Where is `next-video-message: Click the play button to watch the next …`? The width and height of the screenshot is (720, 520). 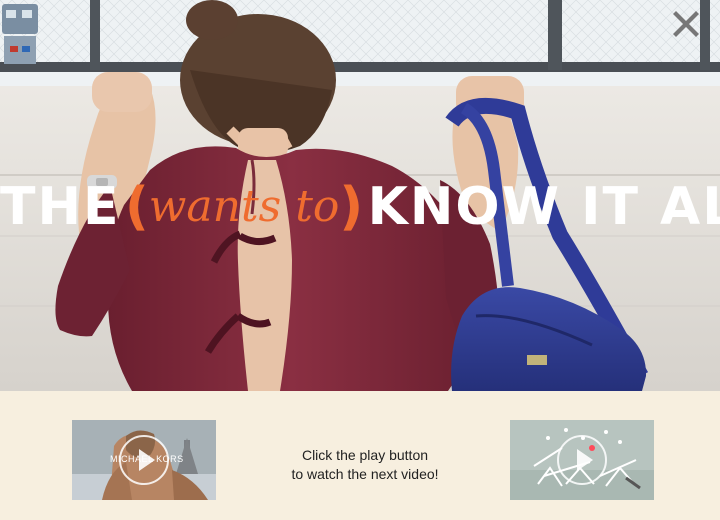 next-video-message: Click the play button to watch the next … is located at coordinates (365, 465).